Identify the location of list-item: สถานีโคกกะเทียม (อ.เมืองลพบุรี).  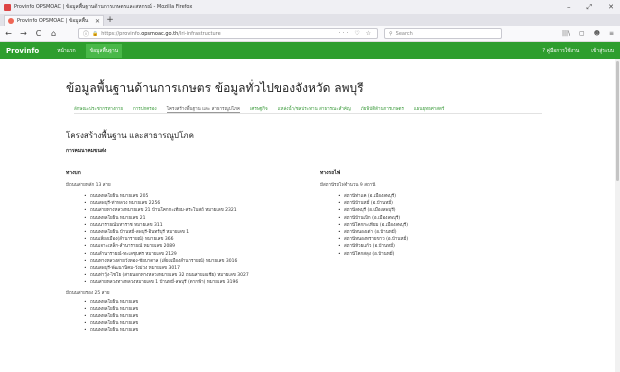
(439, 225).